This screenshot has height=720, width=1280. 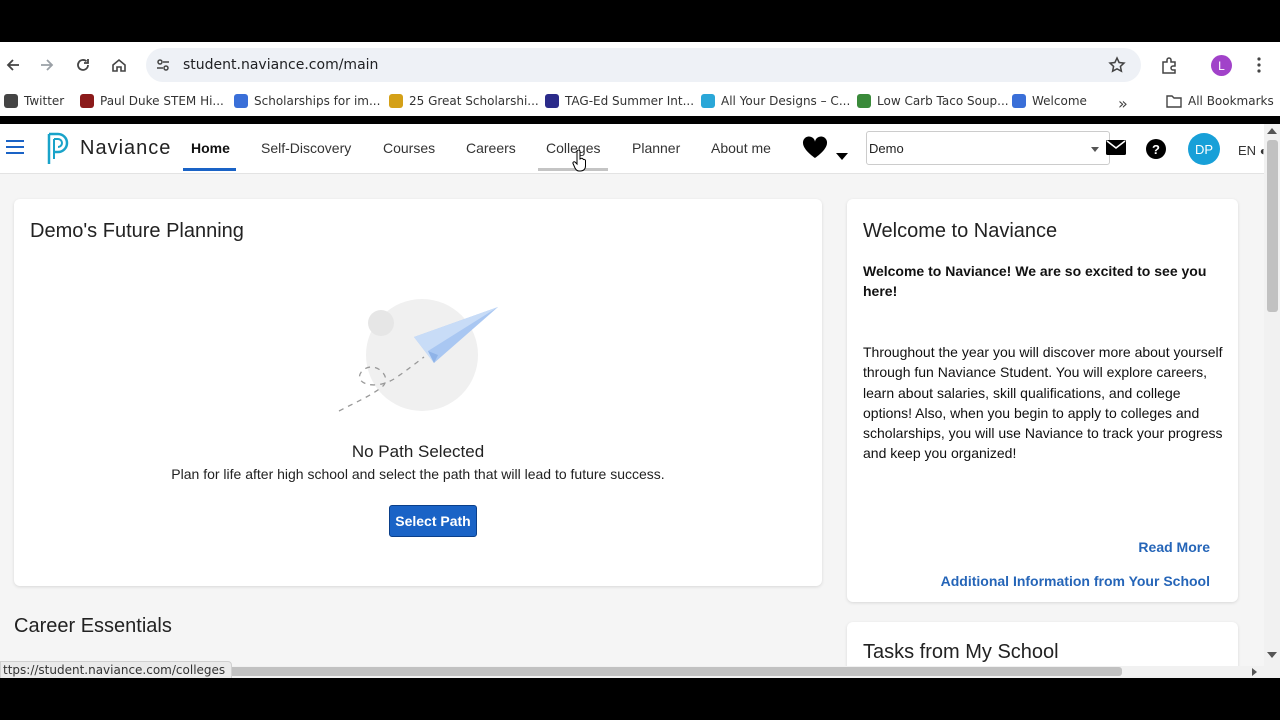 I want to click on bookmark-item: Welcome, so click(x=1049, y=101).